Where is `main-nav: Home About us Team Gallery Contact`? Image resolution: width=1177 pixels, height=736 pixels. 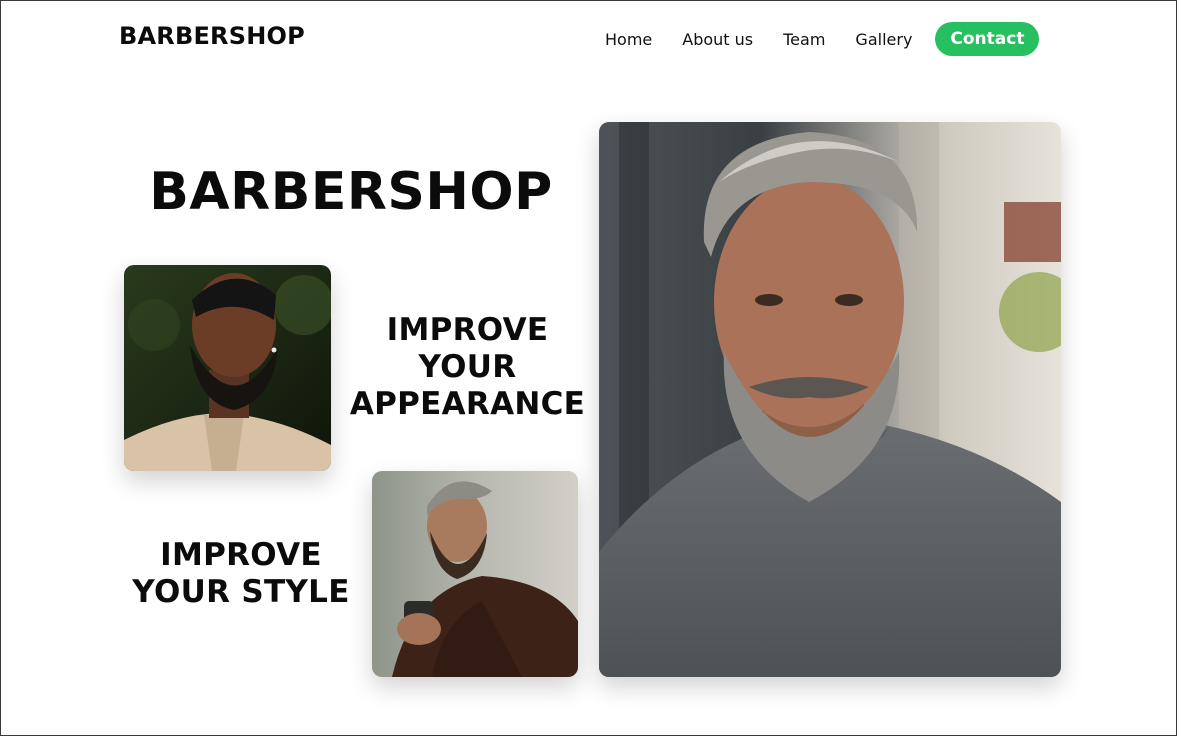 main-nav: Home About us Team Gallery Contact is located at coordinates (815, 39).